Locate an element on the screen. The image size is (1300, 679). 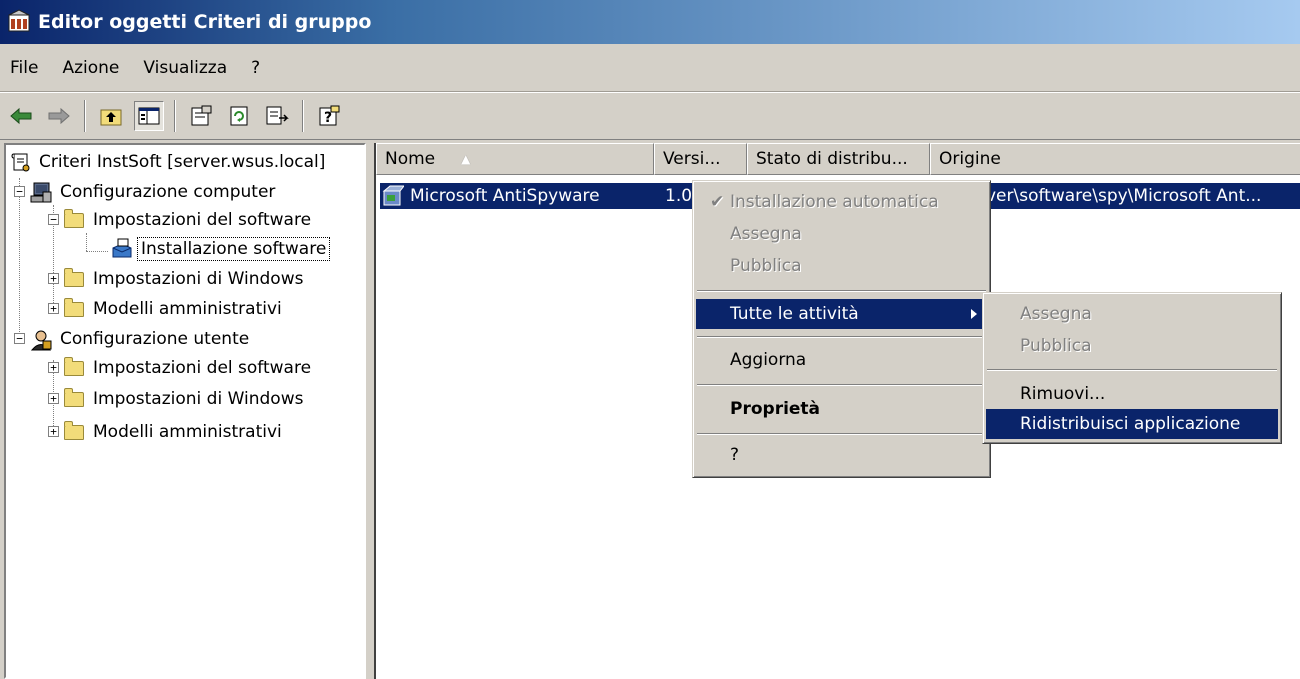
cell-version: 1.0 is located at coordinates (679, 196).